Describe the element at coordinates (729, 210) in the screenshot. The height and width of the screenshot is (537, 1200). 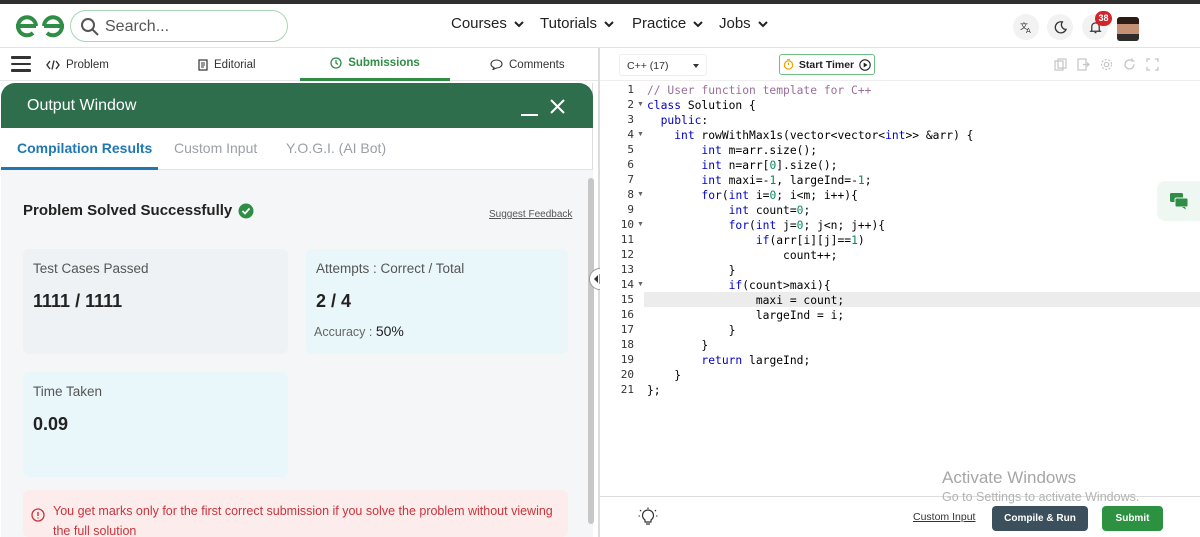
I see `code-line: int count=0;` at that location.